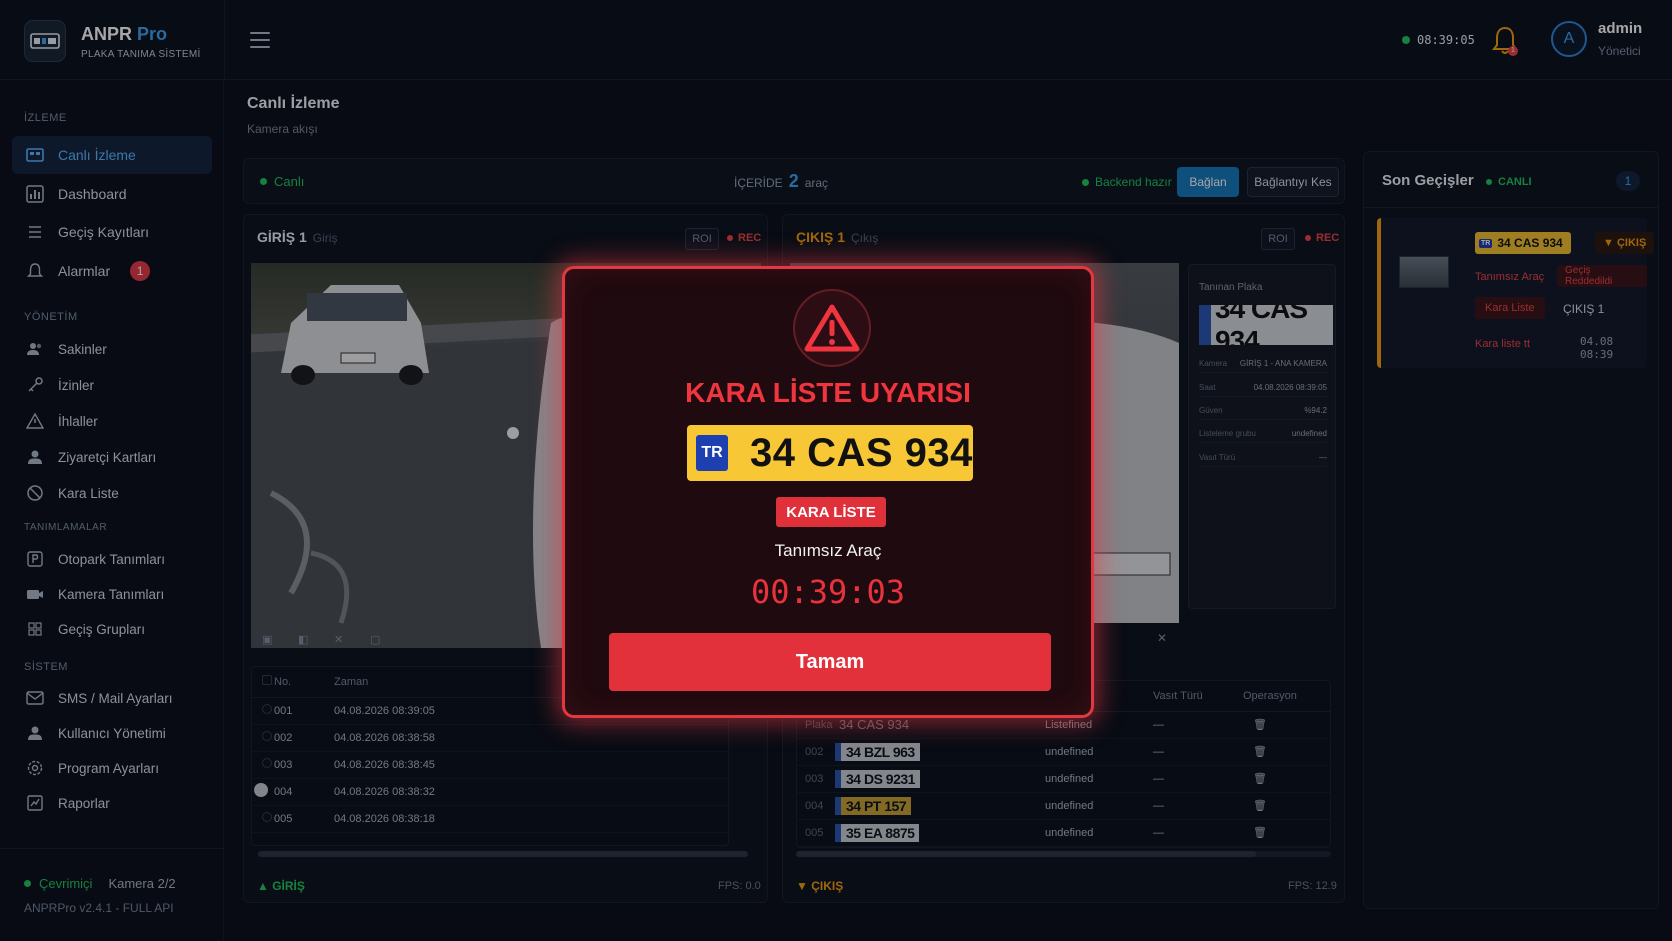  Describe the element at coordinates (35, 768) in the screenshot. I see `gear-icon` at that location.